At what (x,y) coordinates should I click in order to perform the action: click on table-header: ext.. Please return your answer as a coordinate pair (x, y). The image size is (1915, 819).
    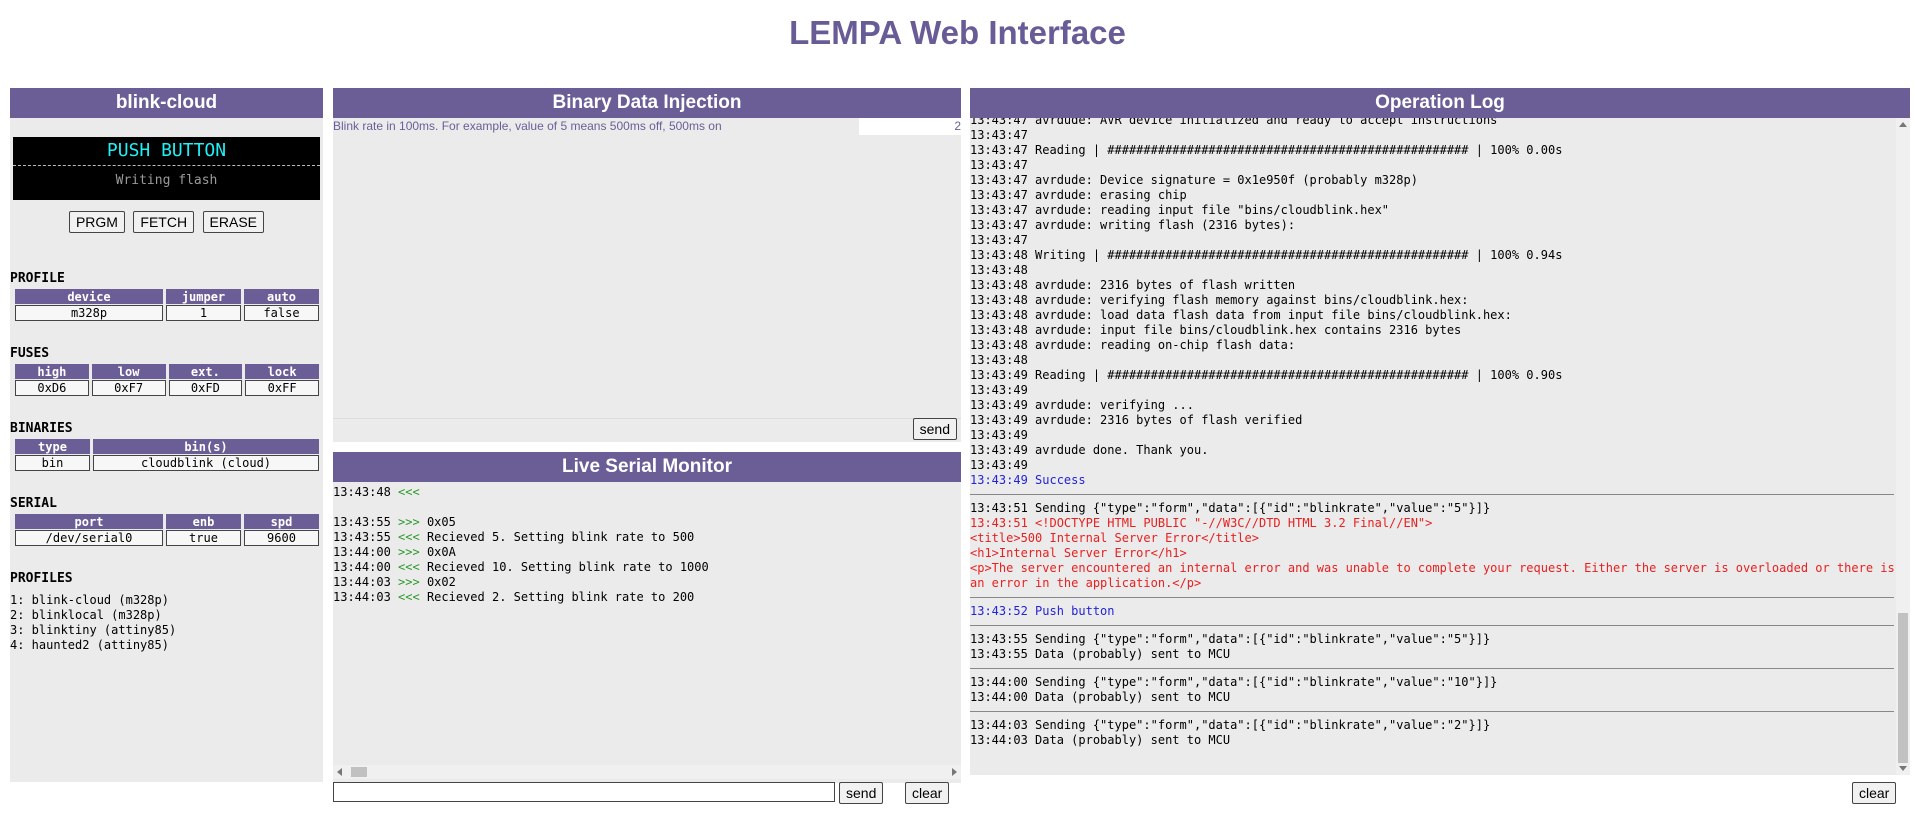
    Looking at the image, I should click on (205, 371).